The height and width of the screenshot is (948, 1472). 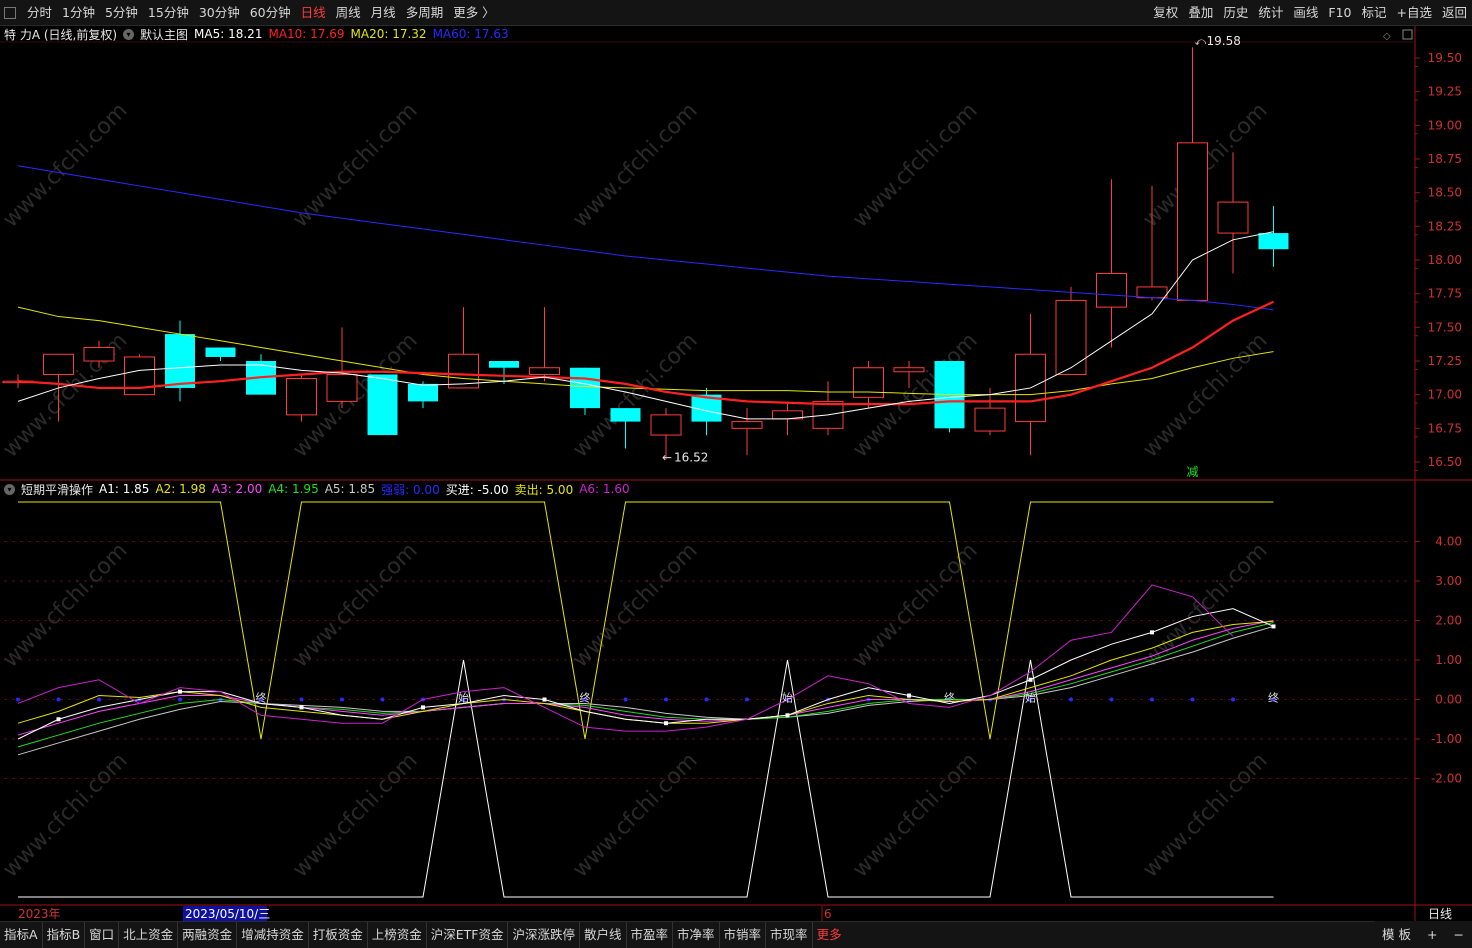 What do you see at coordinates (338, 935) in the screenshot?
I see `indicator-tab-6: 打板资金` at bounding box center [338, 935].